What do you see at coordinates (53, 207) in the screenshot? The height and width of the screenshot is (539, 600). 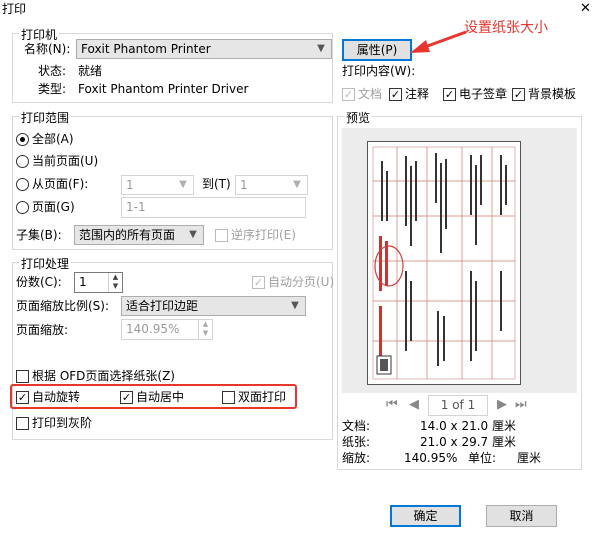 I see `range-pages-label: 页面(G)` at bounding box center [53, 207].